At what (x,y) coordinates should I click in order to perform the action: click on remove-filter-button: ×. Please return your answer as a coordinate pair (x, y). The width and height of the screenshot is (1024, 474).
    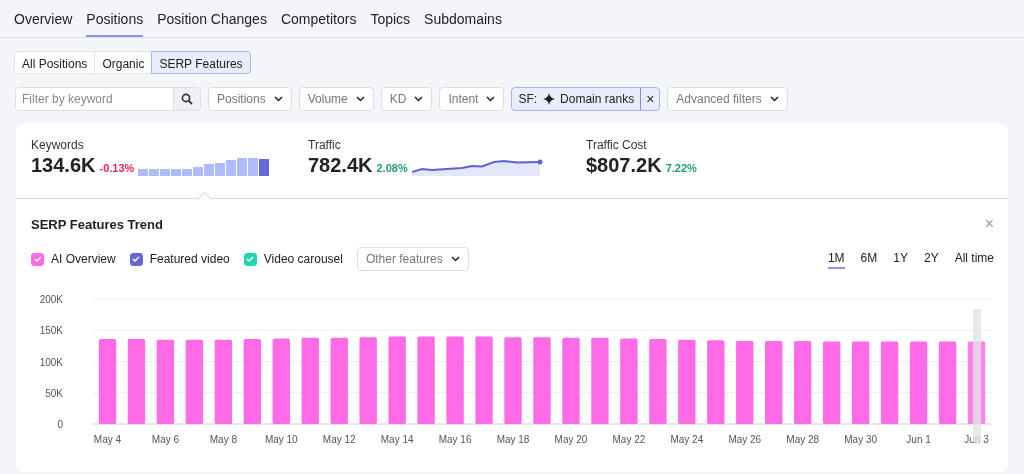
    Looking at the image, I should click on (650, 99).